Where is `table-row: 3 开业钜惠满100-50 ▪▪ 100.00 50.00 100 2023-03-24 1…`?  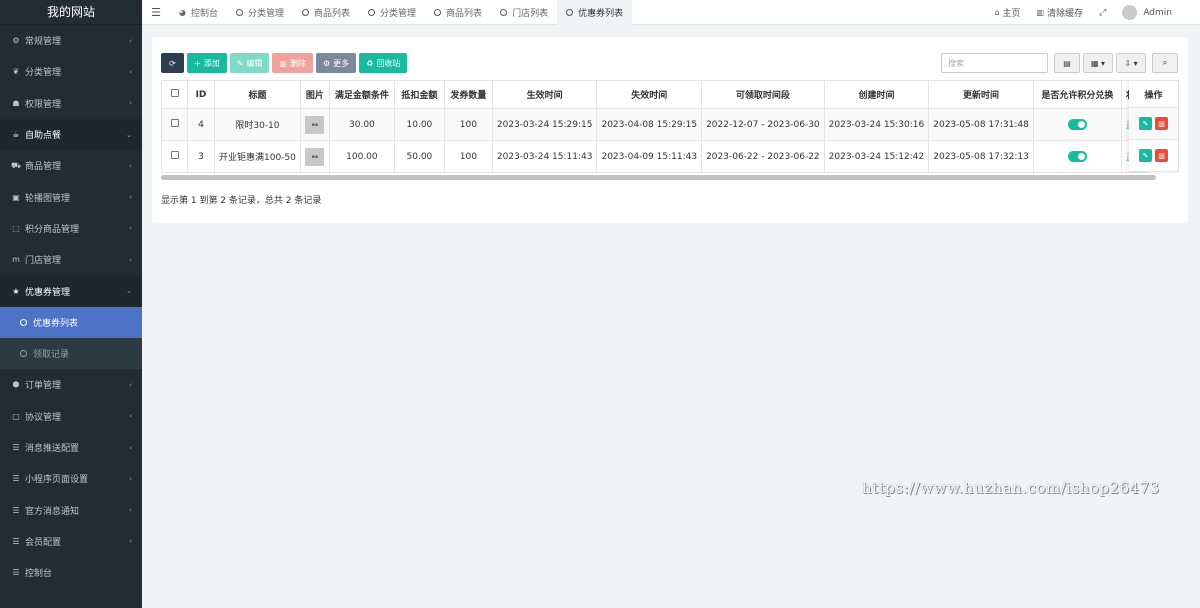
table-row: 3 开业钜惠满100-50 ▪▪ 100.00 50.00 100 2023-03-24 1… is located at coordinates (655, 156).